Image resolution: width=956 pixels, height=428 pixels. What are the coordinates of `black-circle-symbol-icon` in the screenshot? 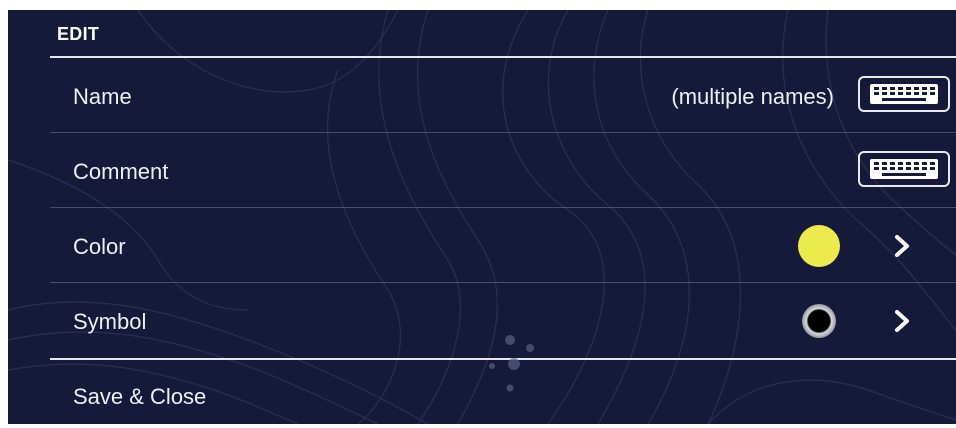 It's located at (819, 321).